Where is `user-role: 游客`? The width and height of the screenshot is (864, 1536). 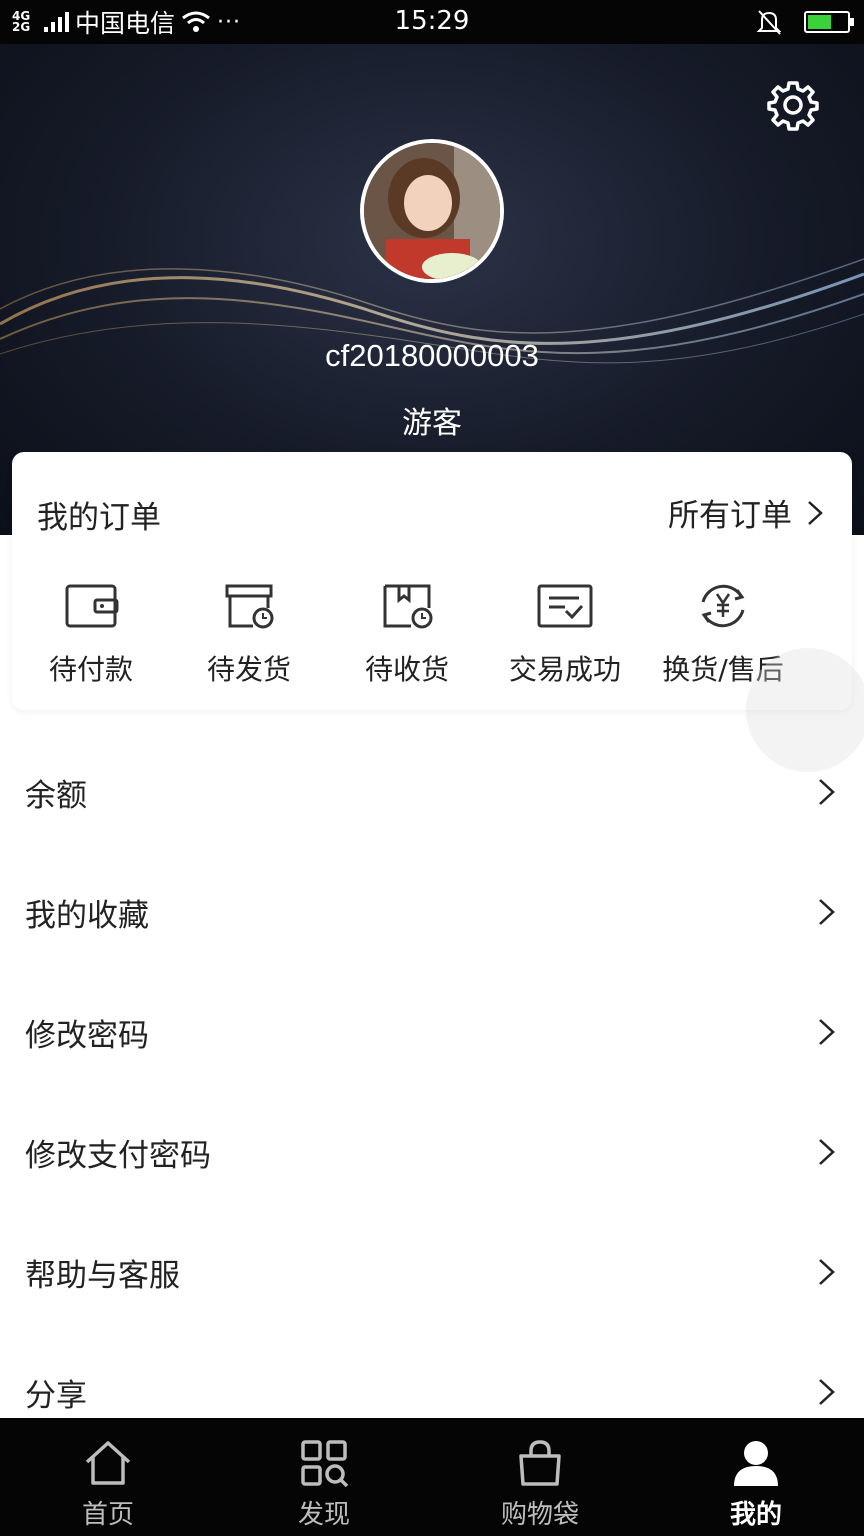 user-role: 游客 is located at coordinates (432, 423).